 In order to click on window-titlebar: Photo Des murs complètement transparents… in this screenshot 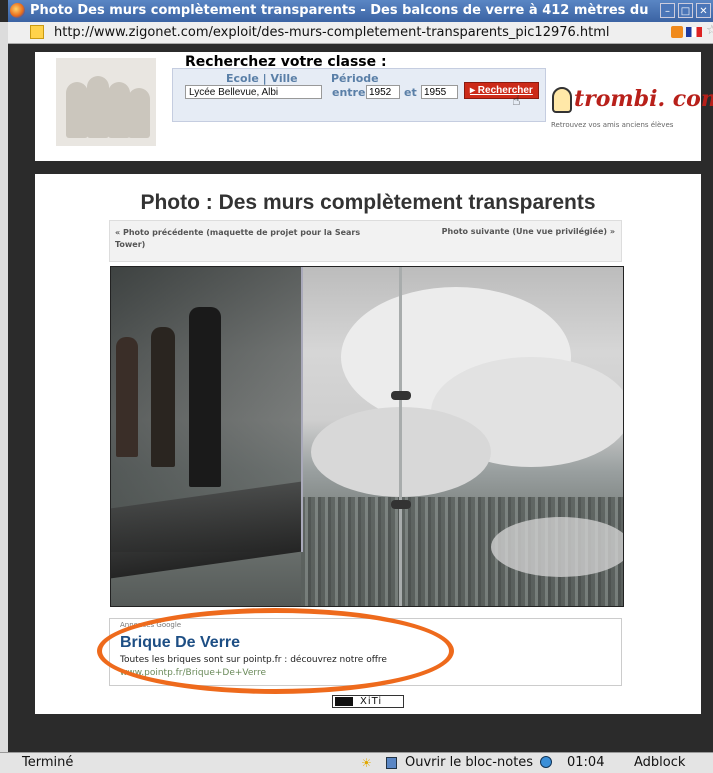, I will do `click(360, 11)`.